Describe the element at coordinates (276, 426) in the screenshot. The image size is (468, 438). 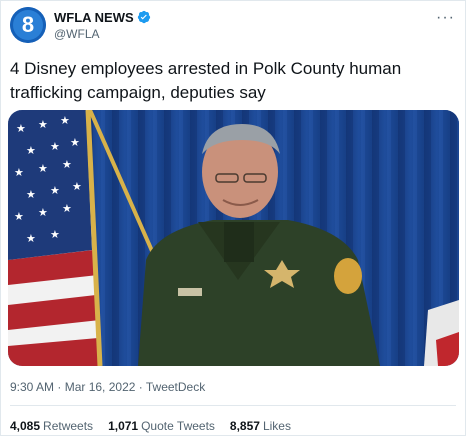
I see `likes-label: Likes` at that location.